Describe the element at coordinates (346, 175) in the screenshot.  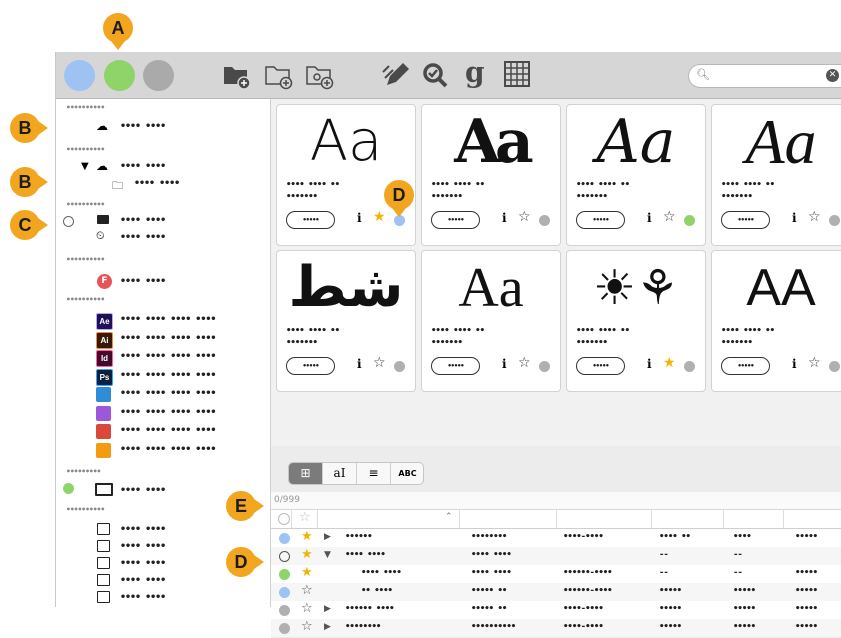
I see `font-card: Aa •••• •••• •• ••••••• ••••• i ★` at that location.